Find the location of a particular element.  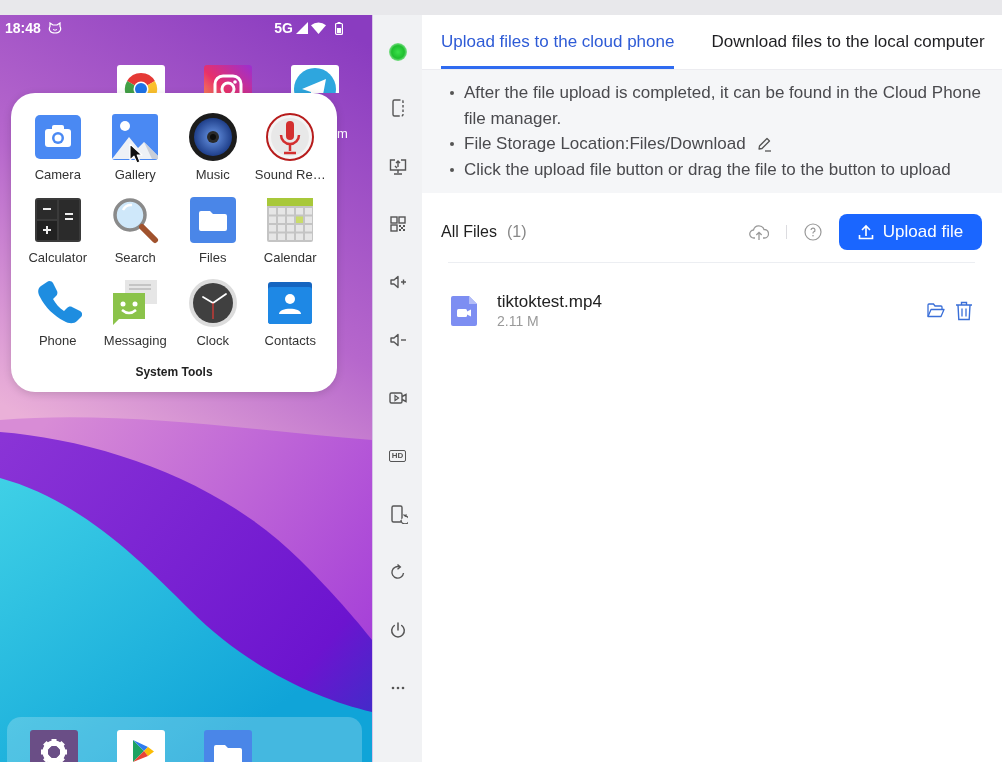

camera-icon is located at coordinates (57, 137).